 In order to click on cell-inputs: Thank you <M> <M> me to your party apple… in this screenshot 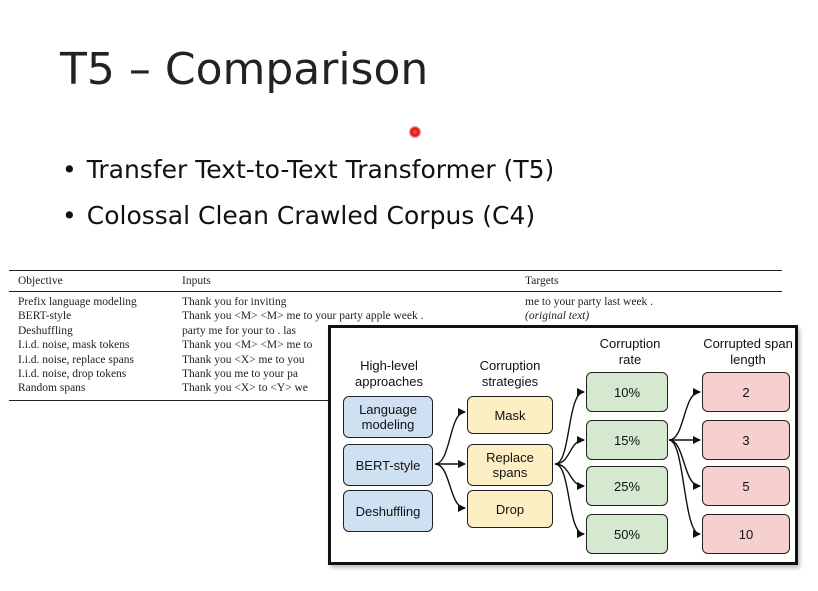, I will do `click(303, 316)`.